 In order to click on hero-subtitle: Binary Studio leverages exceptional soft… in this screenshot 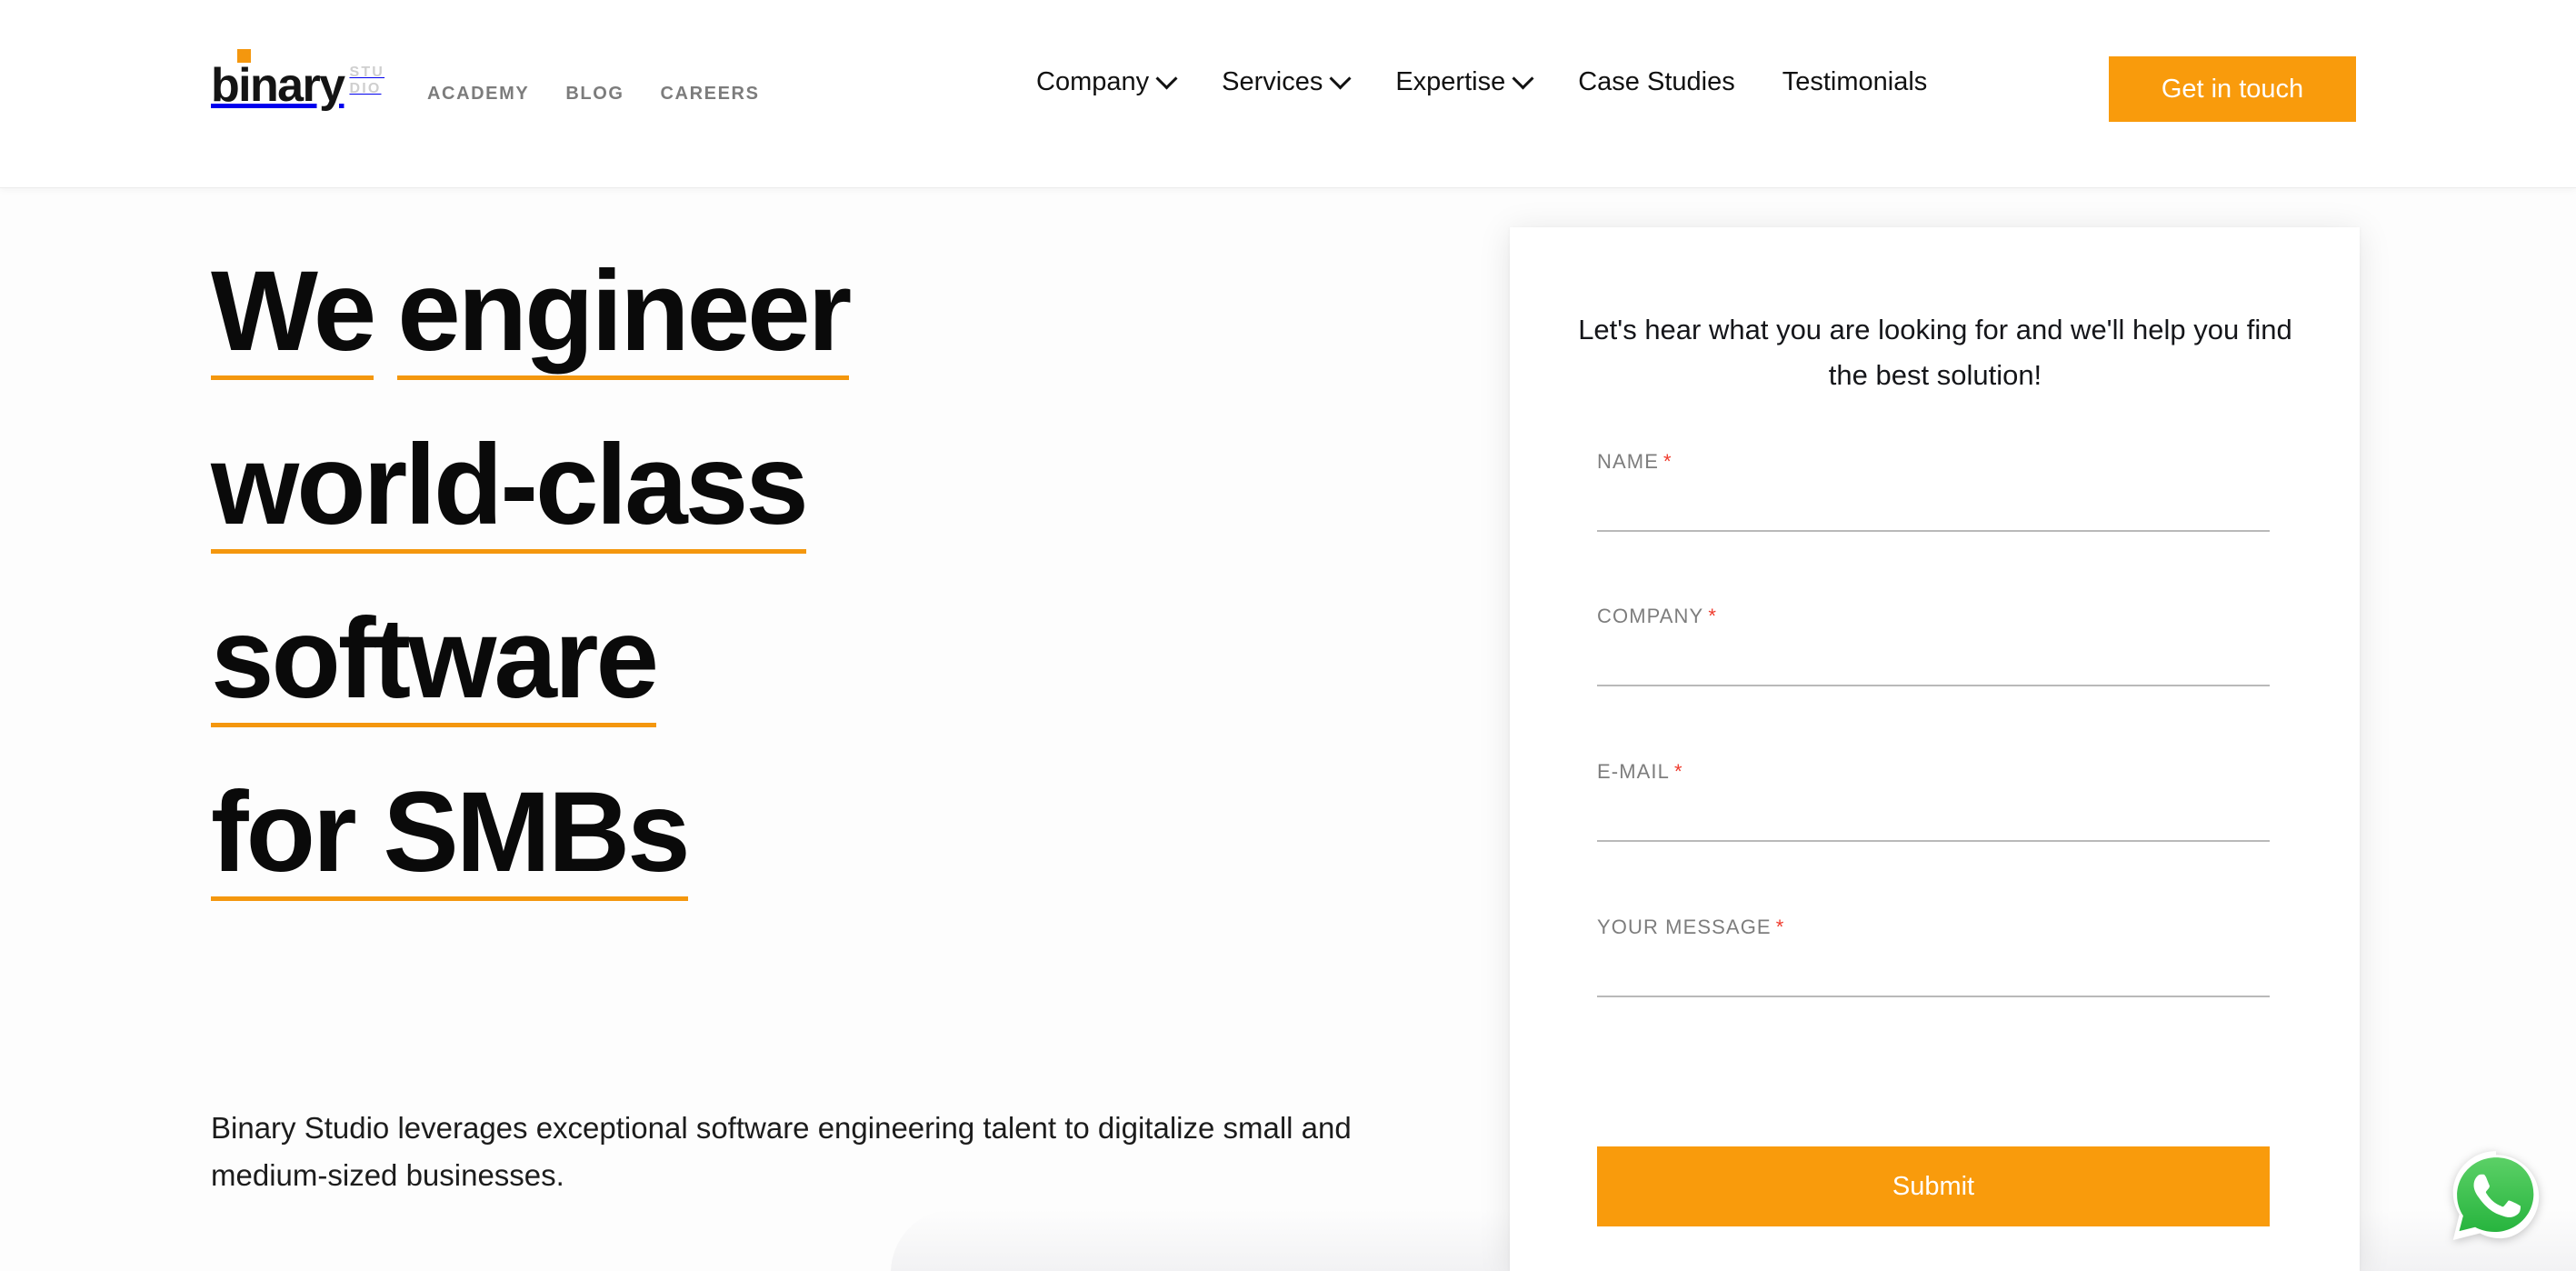, I will do `click(782, 1151)`.